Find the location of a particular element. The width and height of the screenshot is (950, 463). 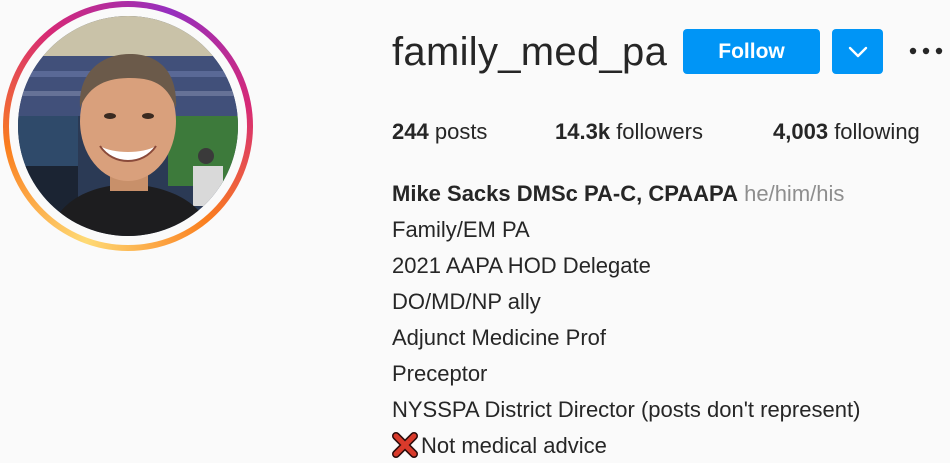

bio-name-line: Mike Sacks DMSc PA-C, CPAAPA he/him/his is located at coordinates (670, 194).